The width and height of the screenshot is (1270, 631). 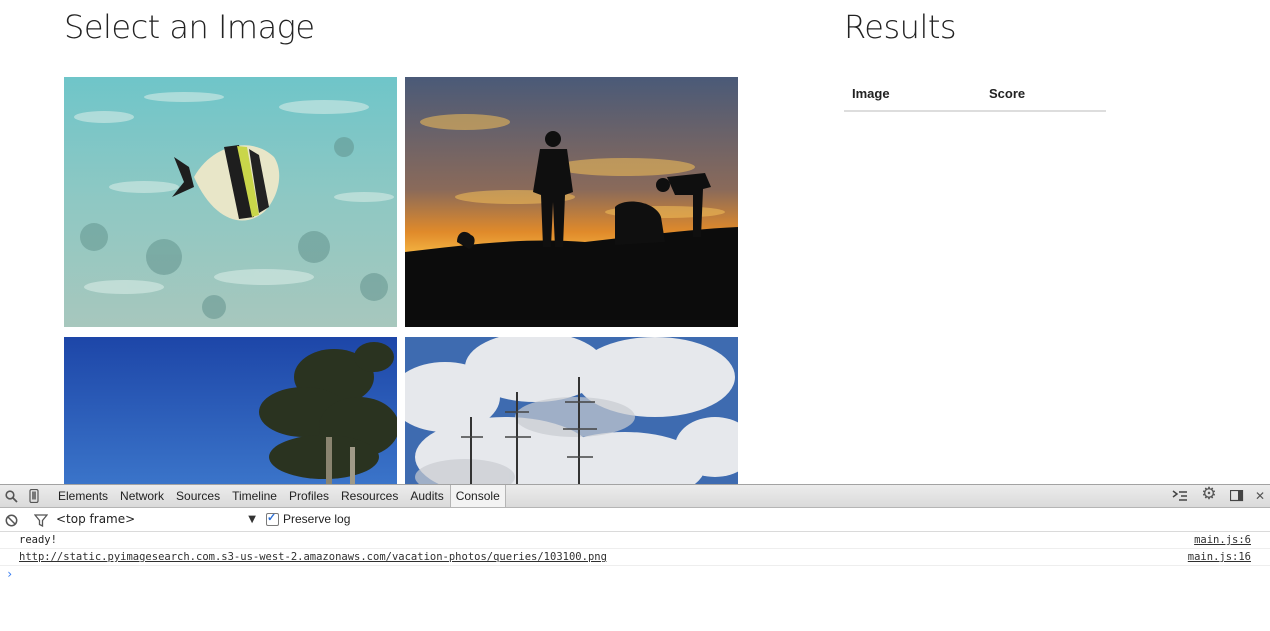 What do you see at coordinates (1219, 557) in the screenshot?
I see `console-source-link: main.js:16` at bounding box center [1219, 557].